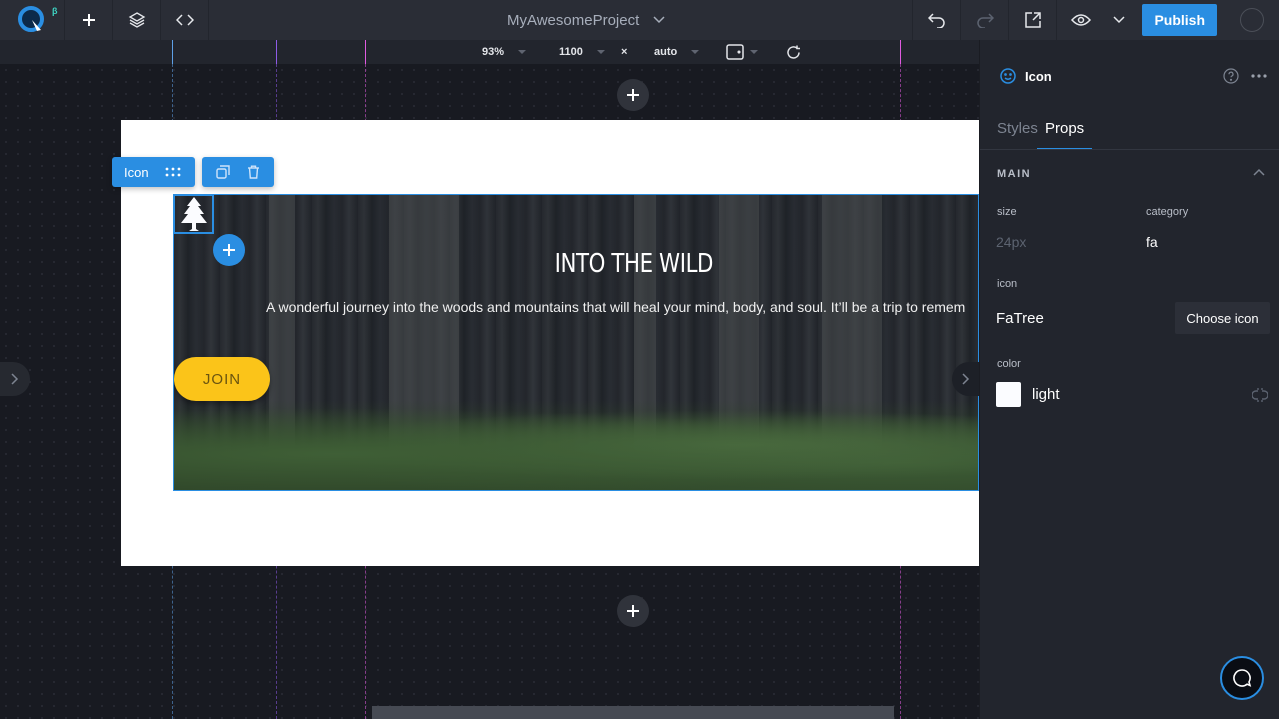 Image resolution: width=1279 pixels, height=719 pixels. What do you see at coordinates (1017, 128) in the screenshot?
I see `tab-styles: Styles` at bounding box center [1017, 128].